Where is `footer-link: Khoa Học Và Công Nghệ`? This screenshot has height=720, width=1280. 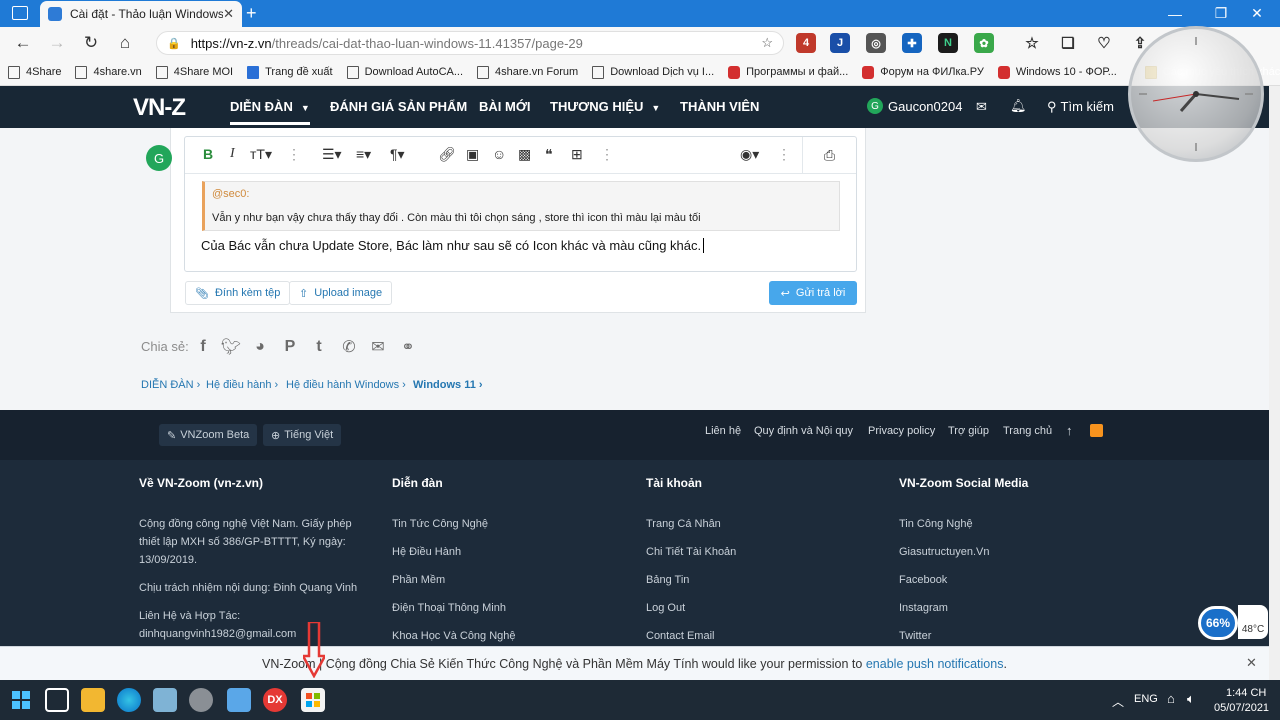
footer-link: Khoa Học Và Công Nghệ is located at coordinates (454, 636).